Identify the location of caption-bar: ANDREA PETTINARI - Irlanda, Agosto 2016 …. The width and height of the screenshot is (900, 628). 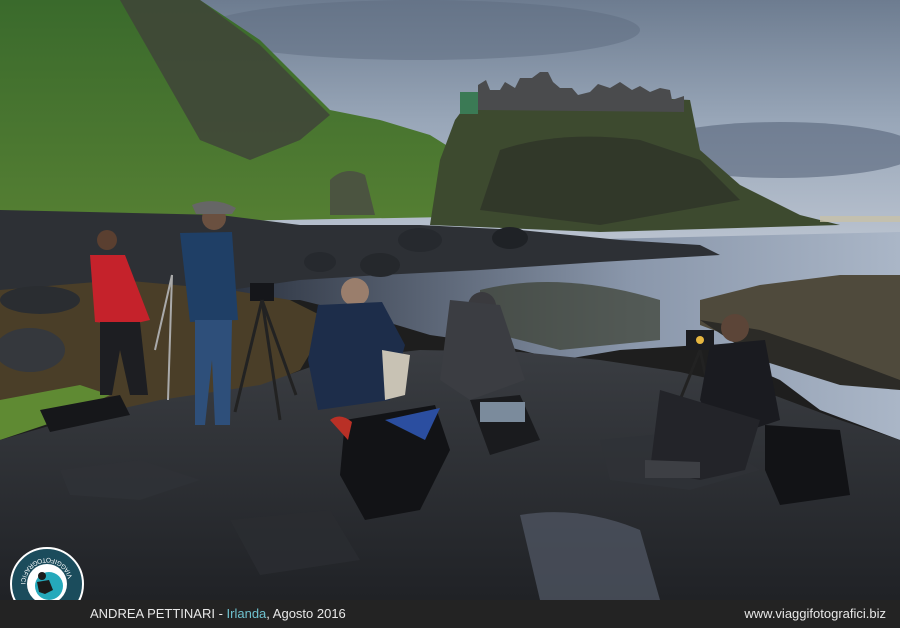
(450, 614).